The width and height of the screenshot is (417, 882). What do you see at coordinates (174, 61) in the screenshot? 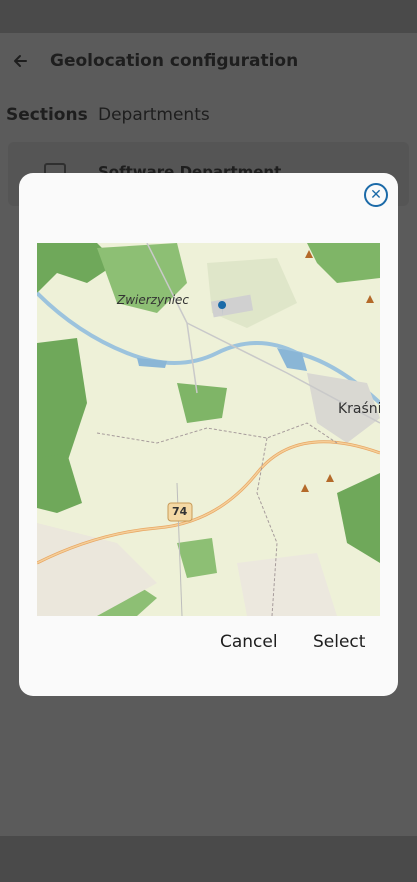
I see `page-title: Geolocation configuration` at bounding box center [174, 61].